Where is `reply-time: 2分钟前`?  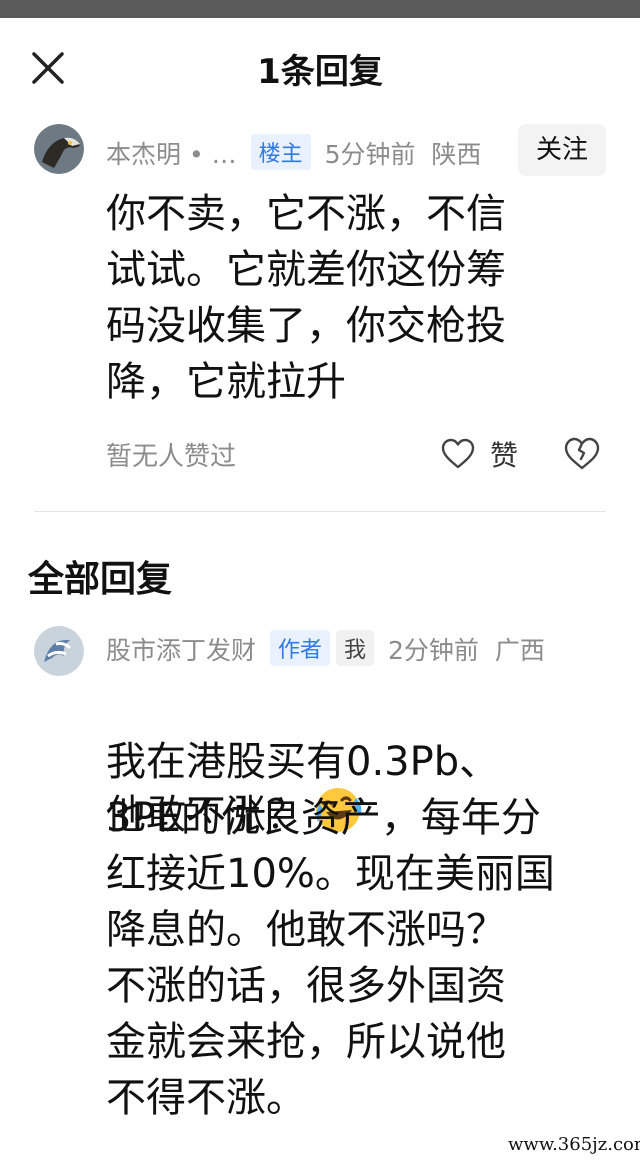 reply-time: 2分钟前 is located at coordinates (433, 650).